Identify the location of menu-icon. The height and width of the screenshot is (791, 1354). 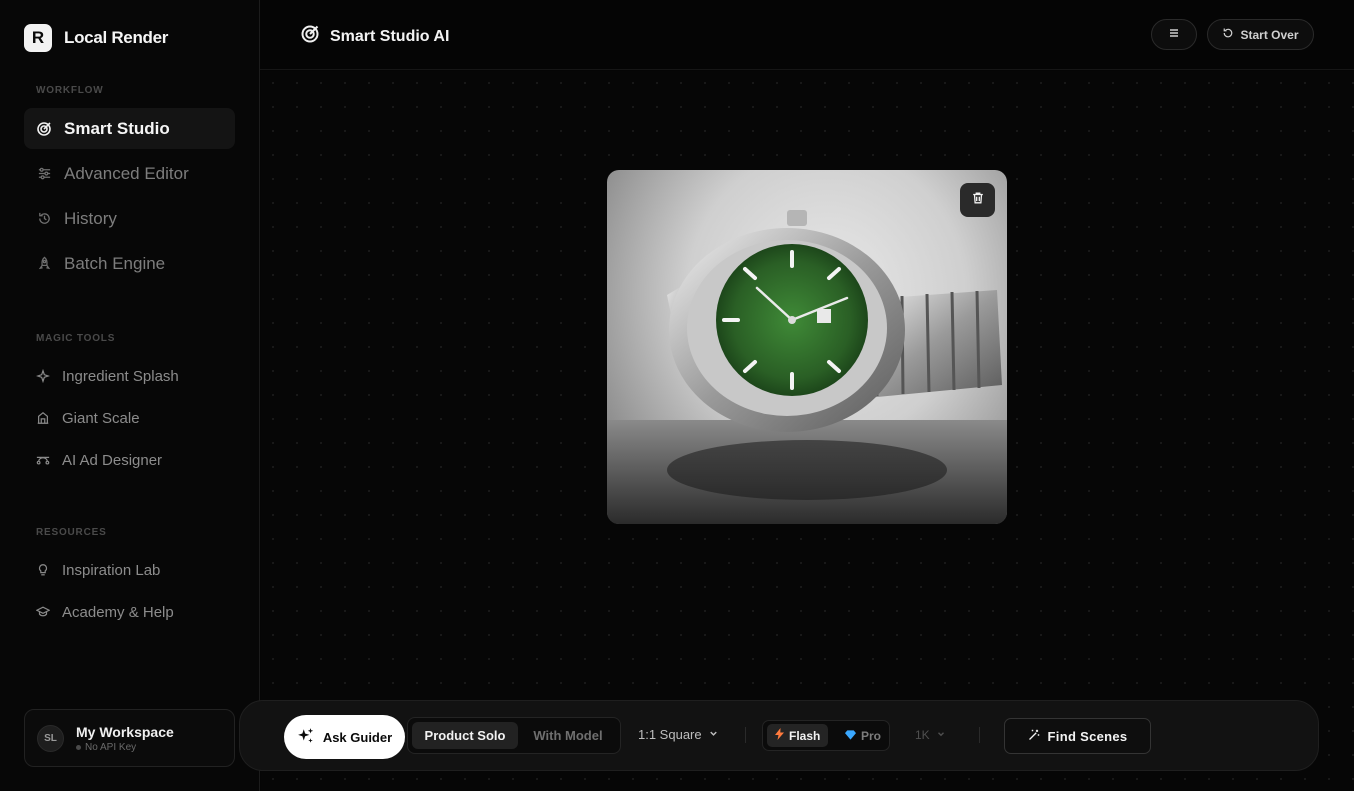
(1174, 35).